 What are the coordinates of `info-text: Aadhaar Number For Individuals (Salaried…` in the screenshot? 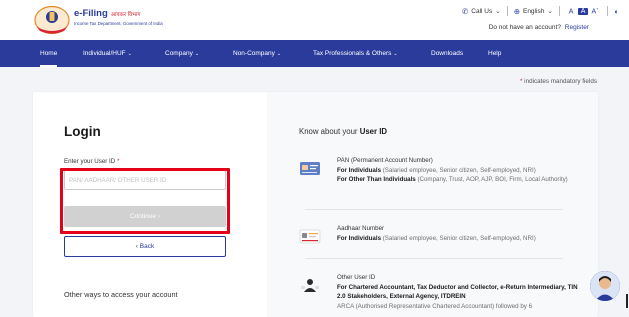 It's located at (436, 233).